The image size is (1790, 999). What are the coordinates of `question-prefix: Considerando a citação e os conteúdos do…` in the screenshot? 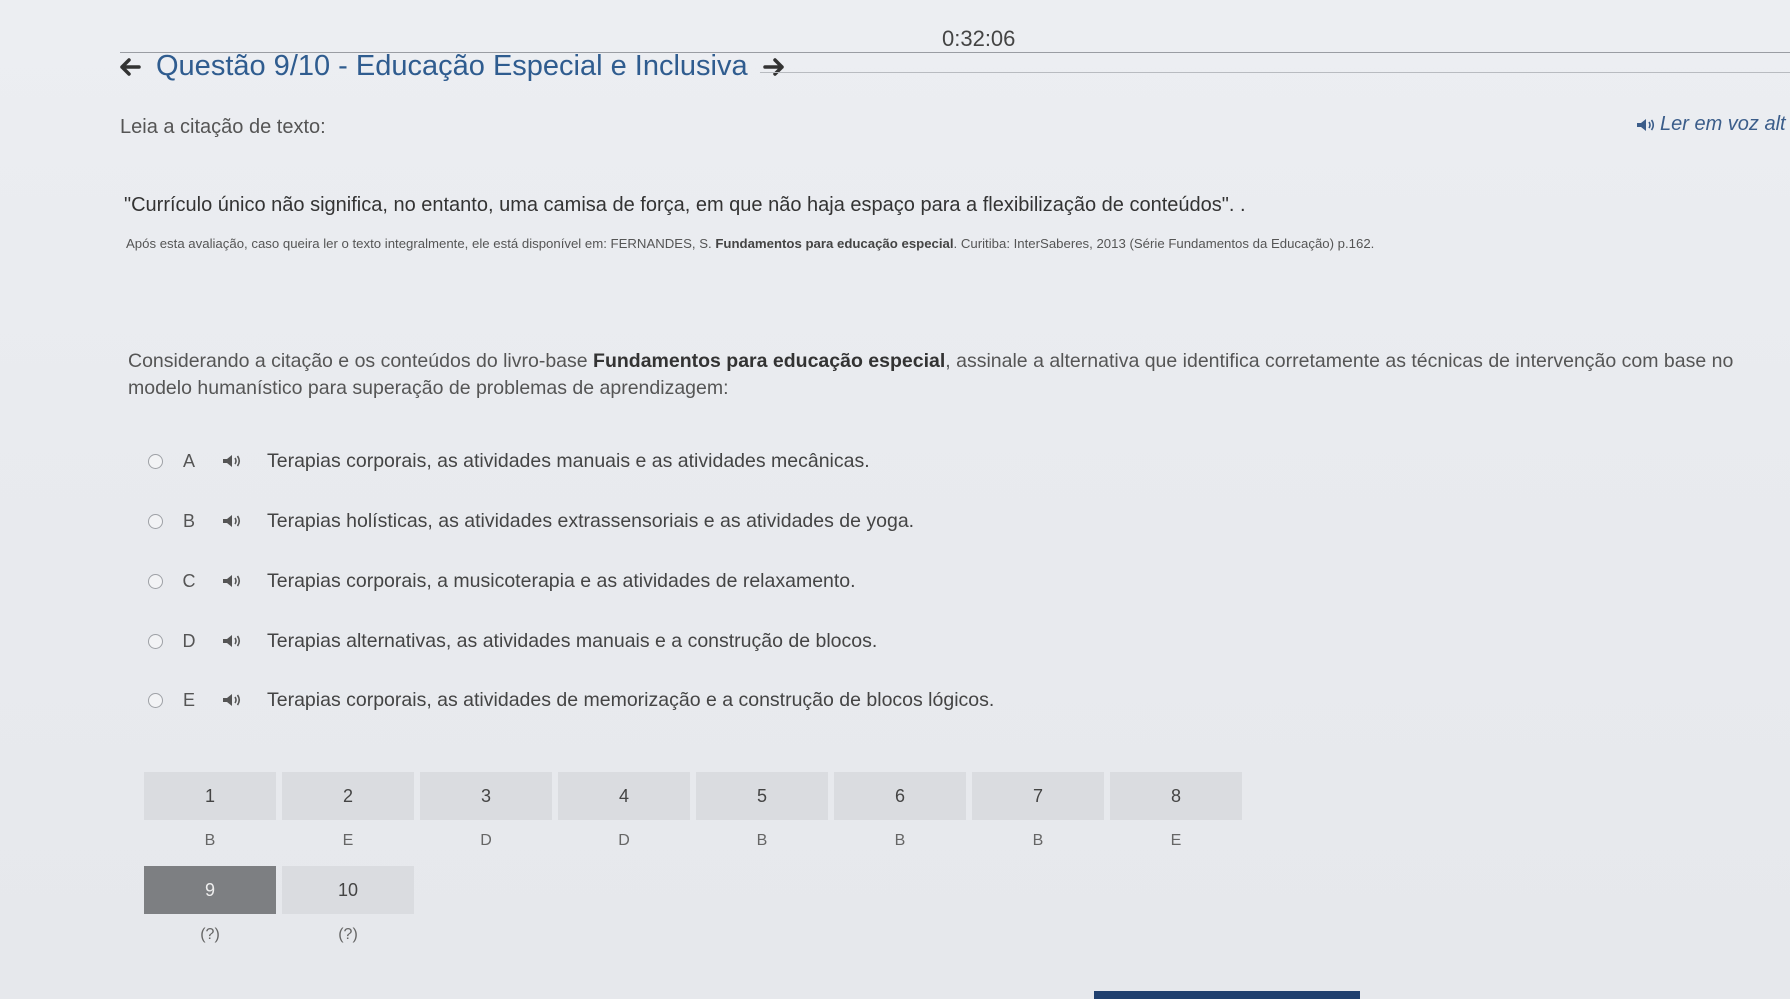 It's located at (361, 361).